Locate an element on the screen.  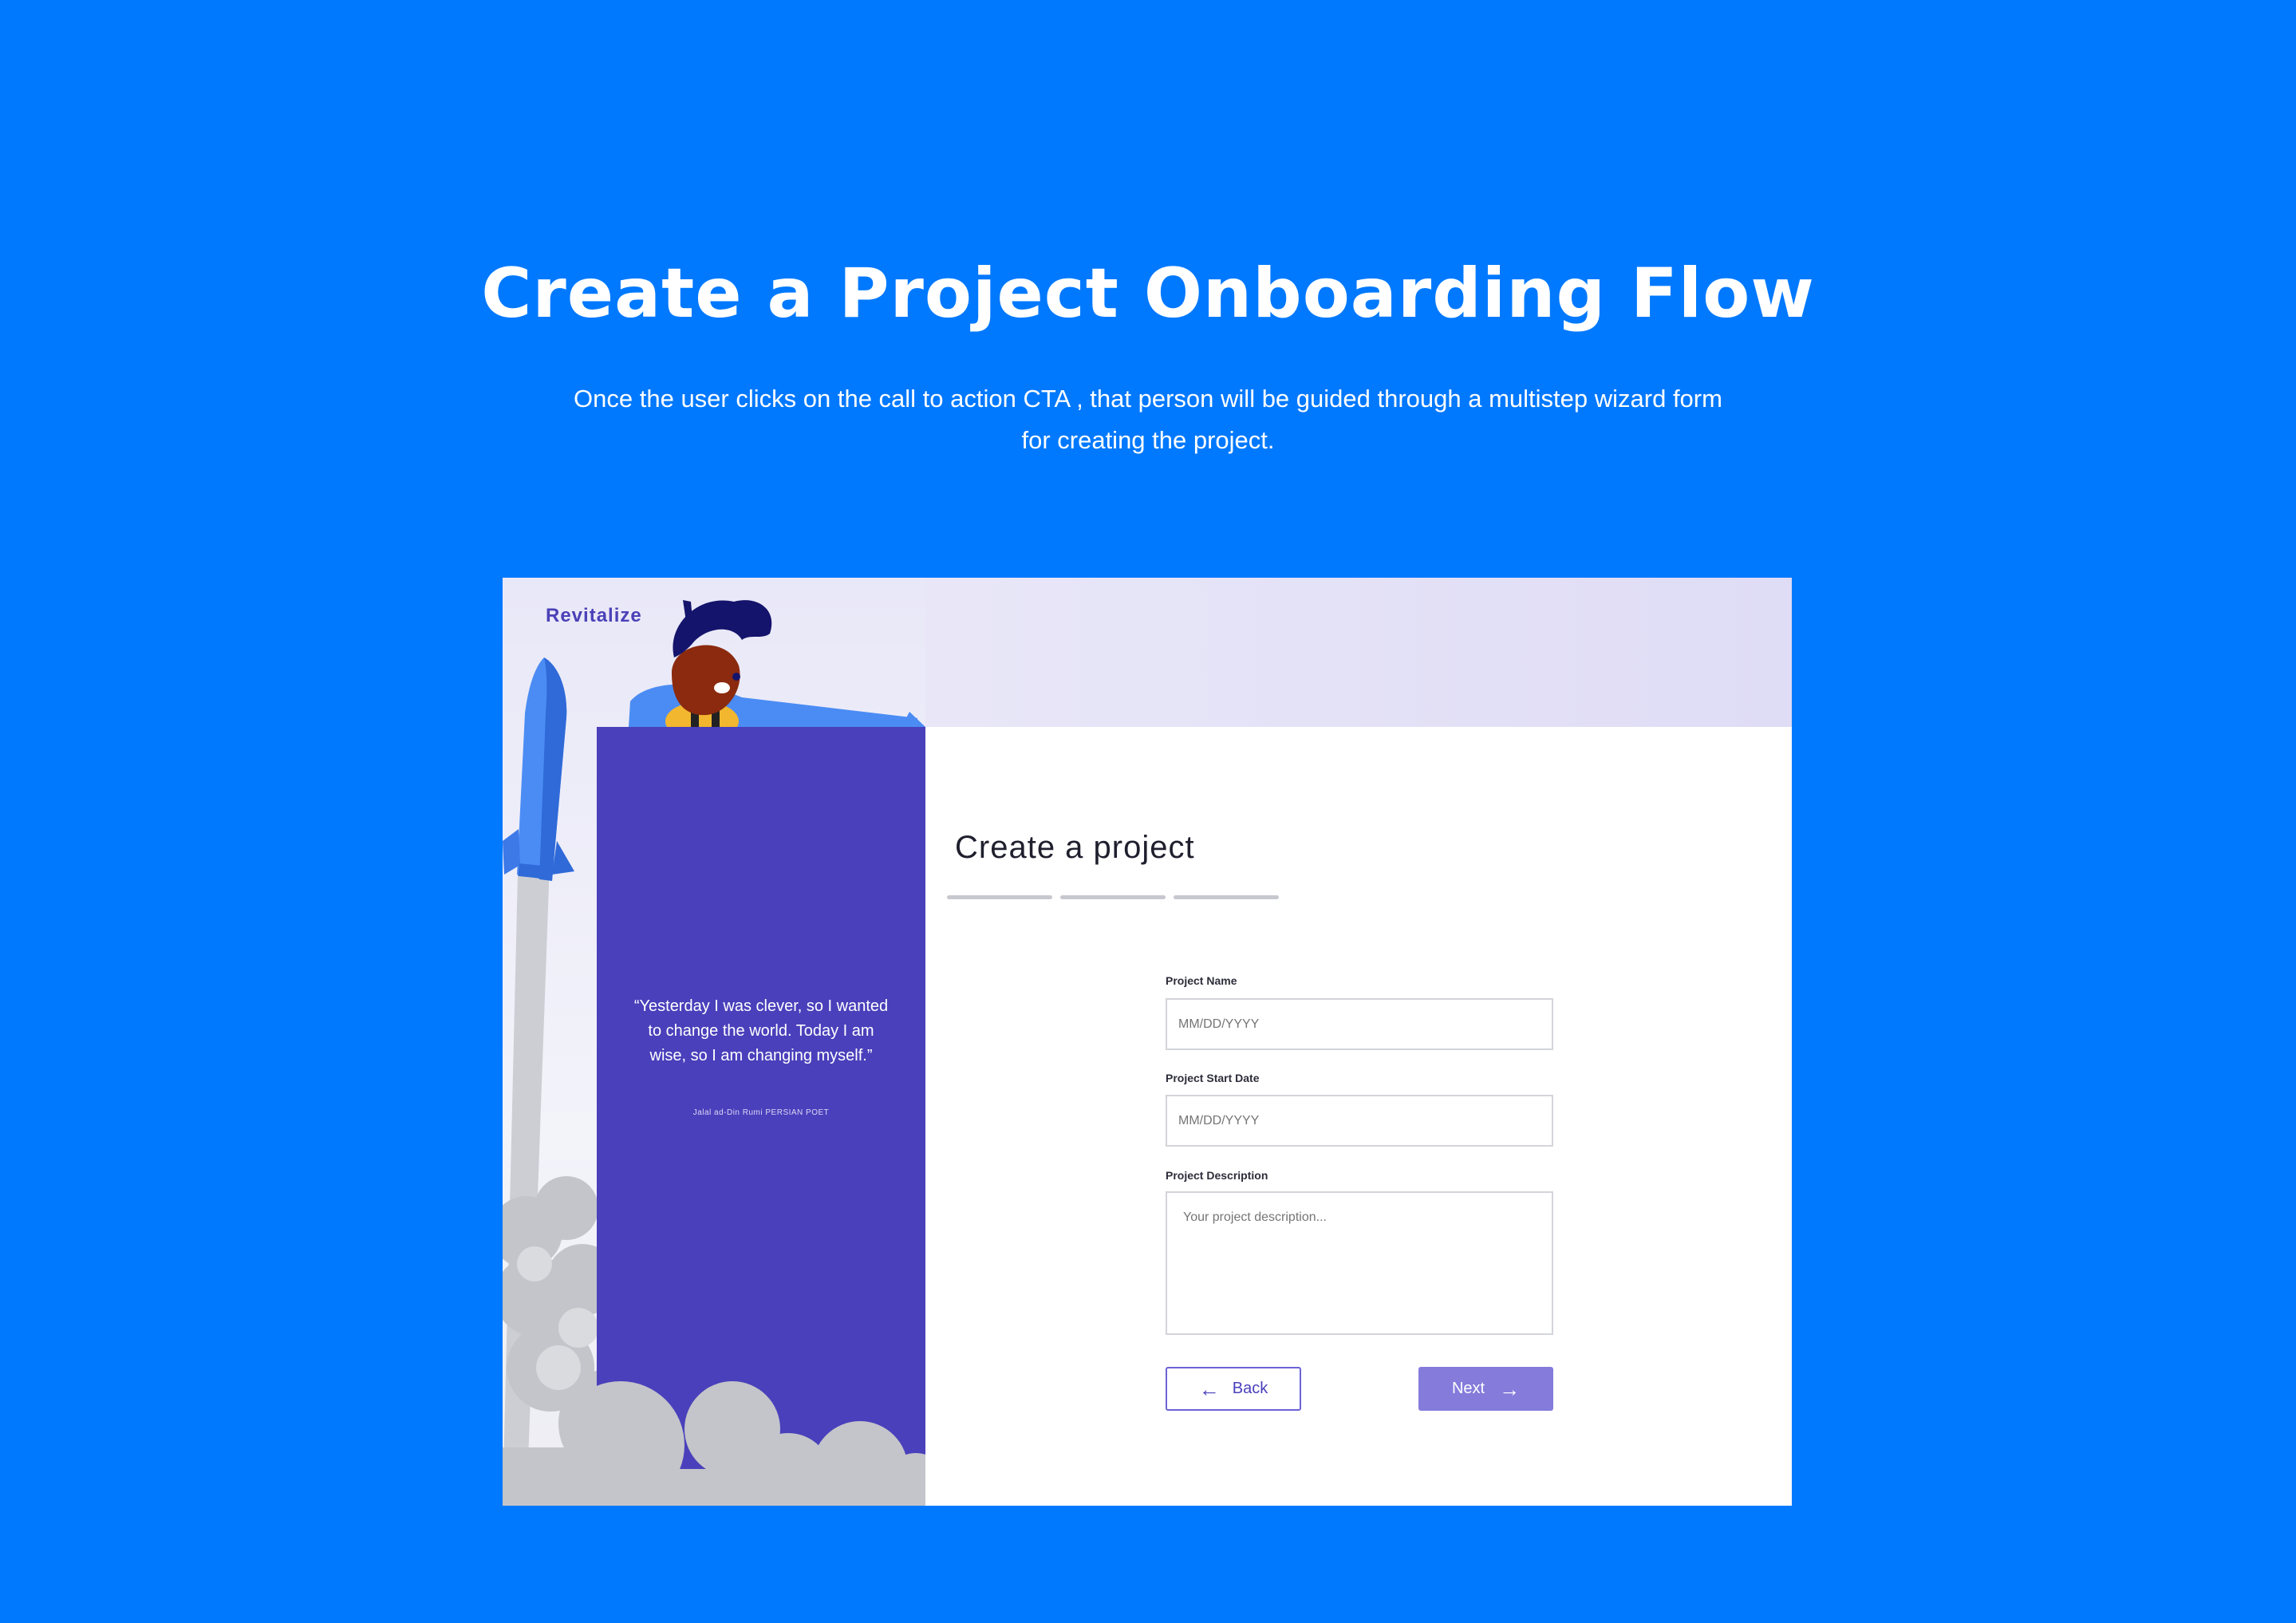
description-label: Project Description is located at coordinates (1217, 1176).